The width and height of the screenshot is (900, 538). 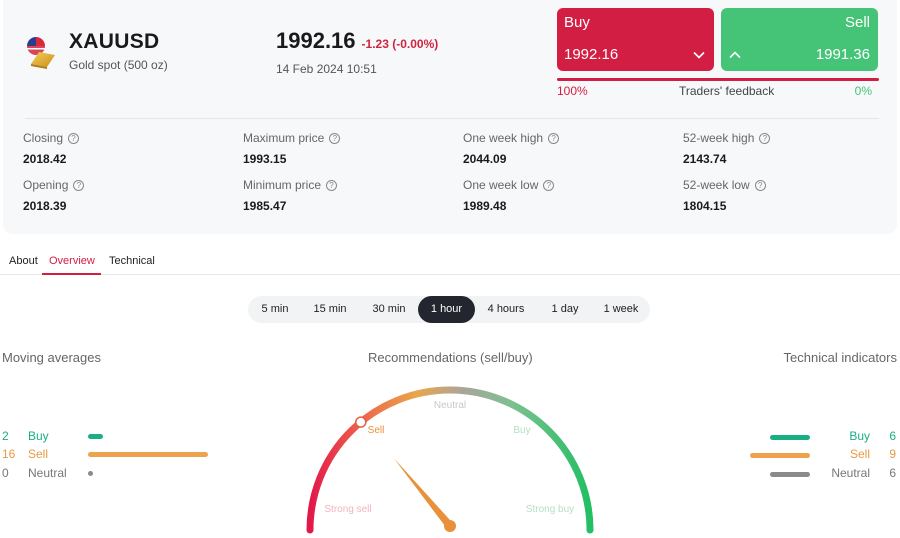 What do you see at coordinates (282, 185) in the screenshot?
I see `stat-label: Minimum price` at bounding box center [282, 185].